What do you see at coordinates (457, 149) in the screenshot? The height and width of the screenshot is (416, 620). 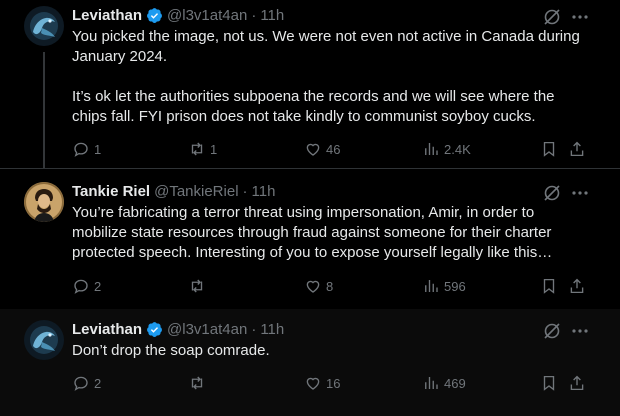 I see `views-count: 2.4K` at bounding box center [457, 149].